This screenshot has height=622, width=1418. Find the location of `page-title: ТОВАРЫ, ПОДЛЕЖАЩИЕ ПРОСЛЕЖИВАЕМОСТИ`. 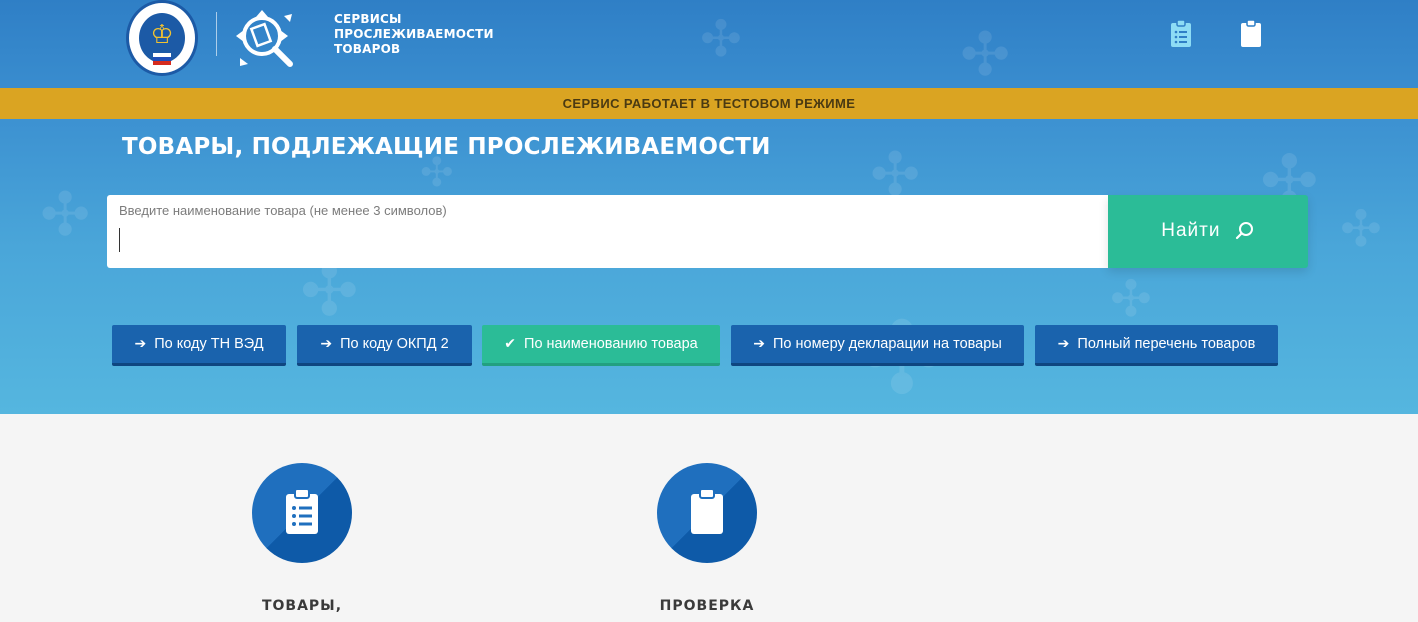

page-title: ТОВАРЫ, ПОДЛЕЖАЩИЕ ПРОСЛЕЖИВАЕМОСТИ is located at coordinates (446, 147).